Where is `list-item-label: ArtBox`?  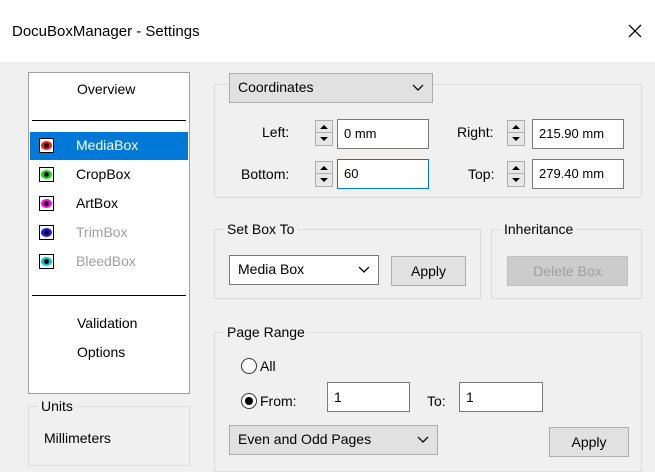
list-item-label: ArtBox is located at coordinates (97, 203).